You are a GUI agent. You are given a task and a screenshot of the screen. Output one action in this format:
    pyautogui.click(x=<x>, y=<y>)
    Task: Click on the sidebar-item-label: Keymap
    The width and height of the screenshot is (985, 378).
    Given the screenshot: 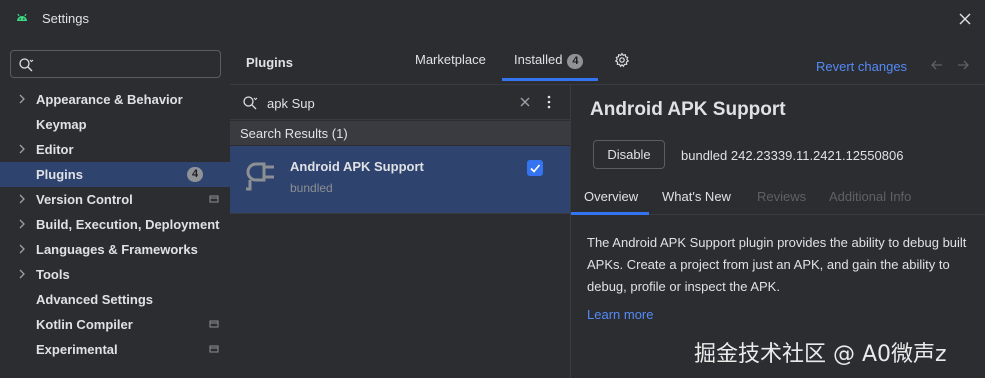 What is the action you would take?
    pyautogui.click(x=61, y=124)
    